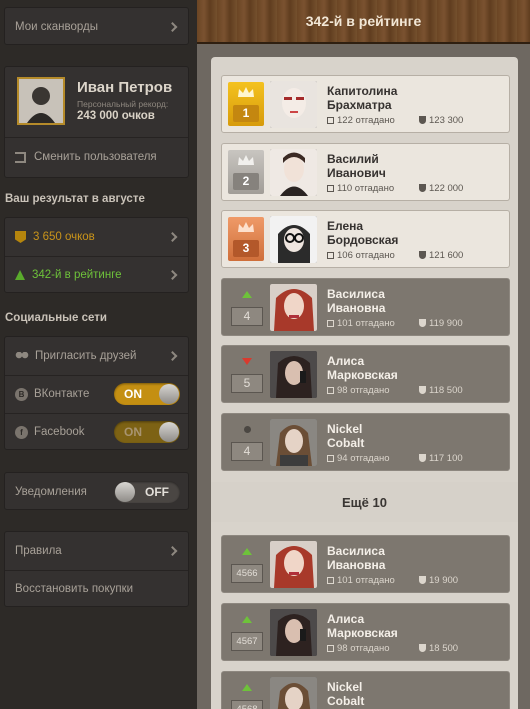  I want to click on leaderboard-row: 4567 Алиса Марковская 98 отгадано 18 500, so click(365, 632).